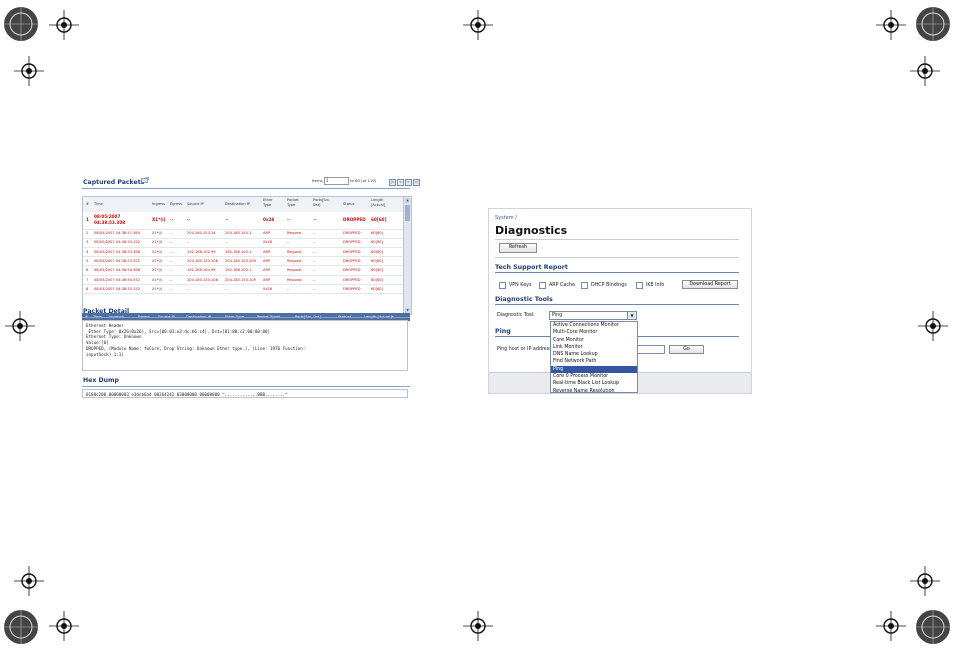 The image size is (954, 651). Describe the element at coordinates (87, 204) in the screenshot. I see `col-number: #` at that location.